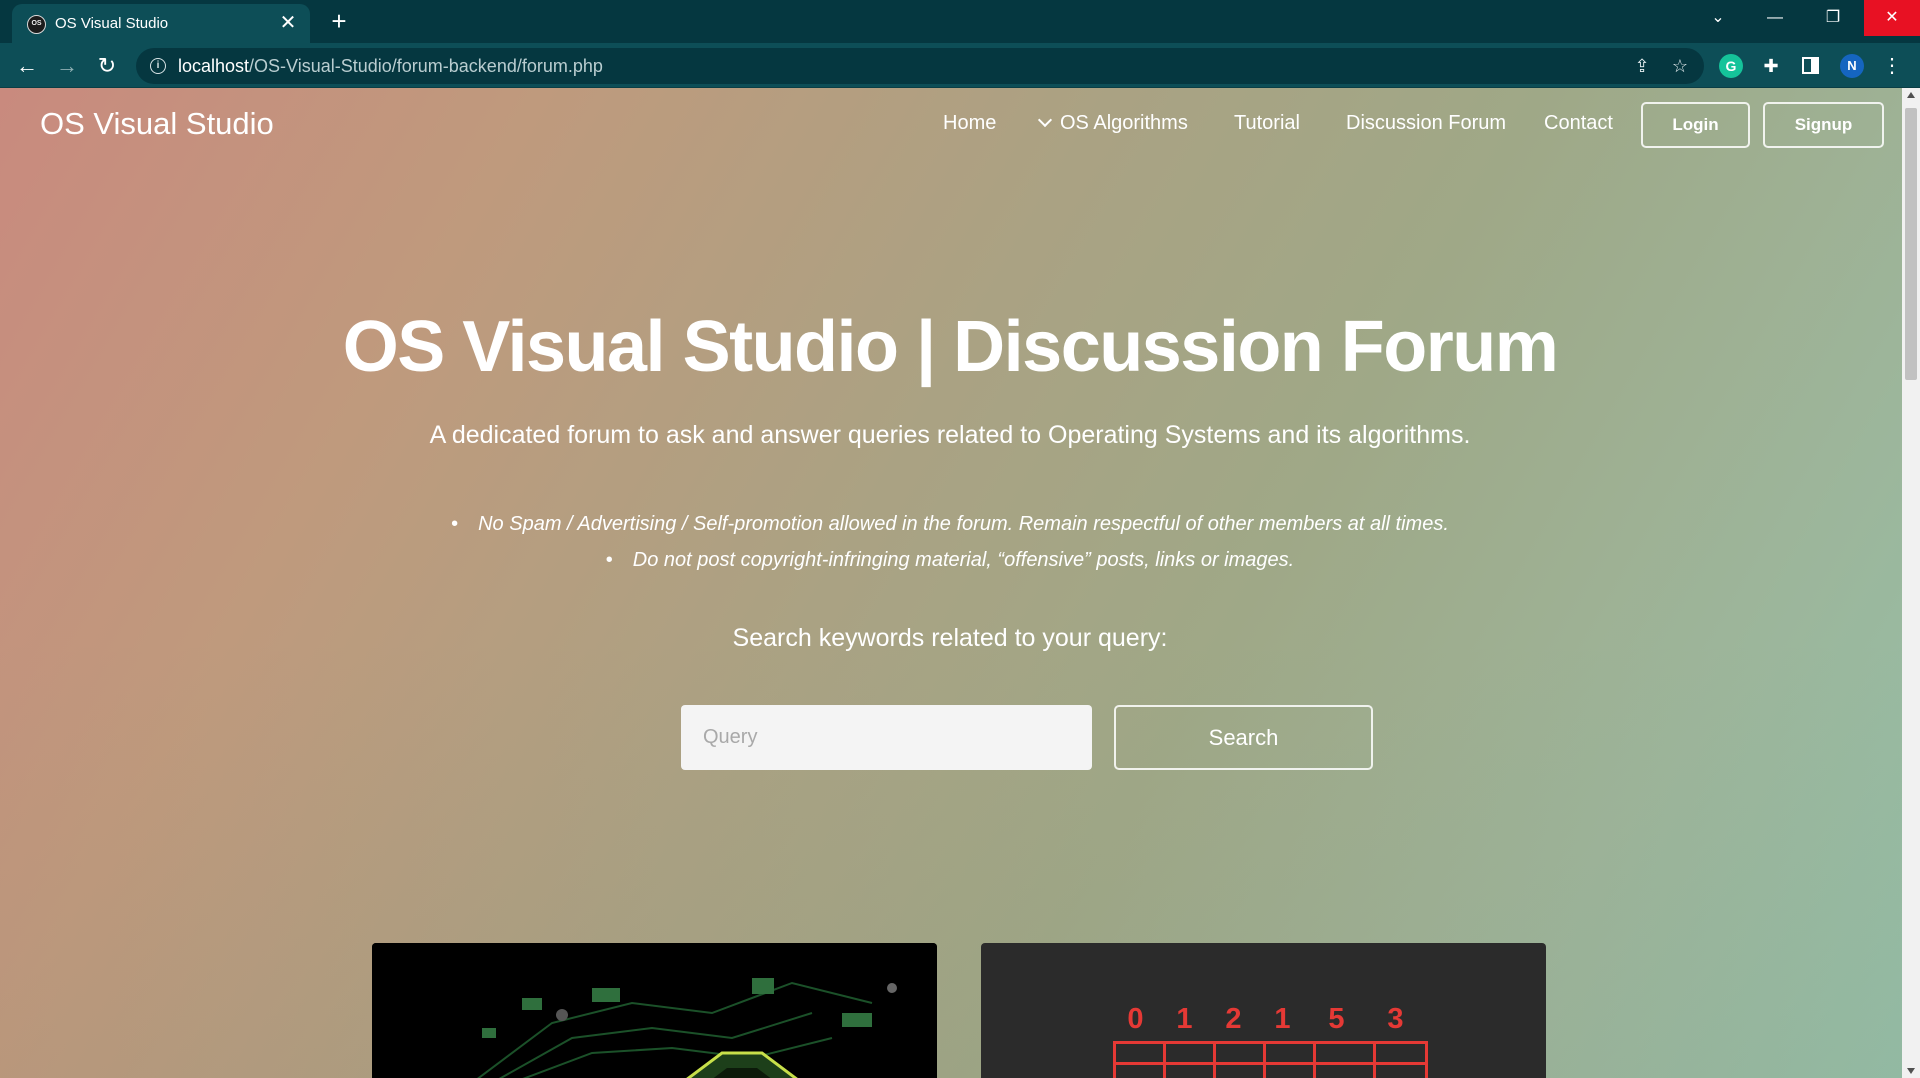 This screenshot has width=1920, height=1078. What do you see at coordinates (1680, 66) in the screenshot?
I see `star-icon: ☆` at bounding box center [1680, 66].